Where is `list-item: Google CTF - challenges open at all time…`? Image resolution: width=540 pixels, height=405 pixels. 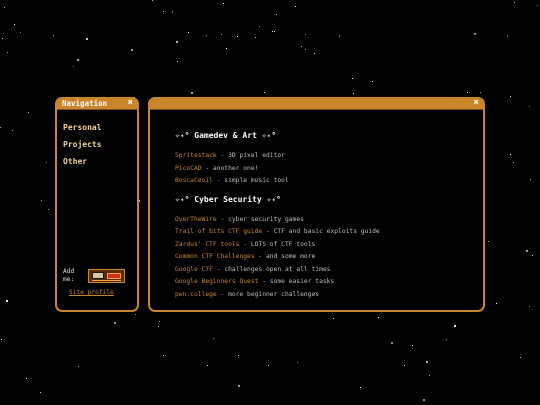 list-item: Google CTF - challenges open at all time… is located at coordinates (325, 270).